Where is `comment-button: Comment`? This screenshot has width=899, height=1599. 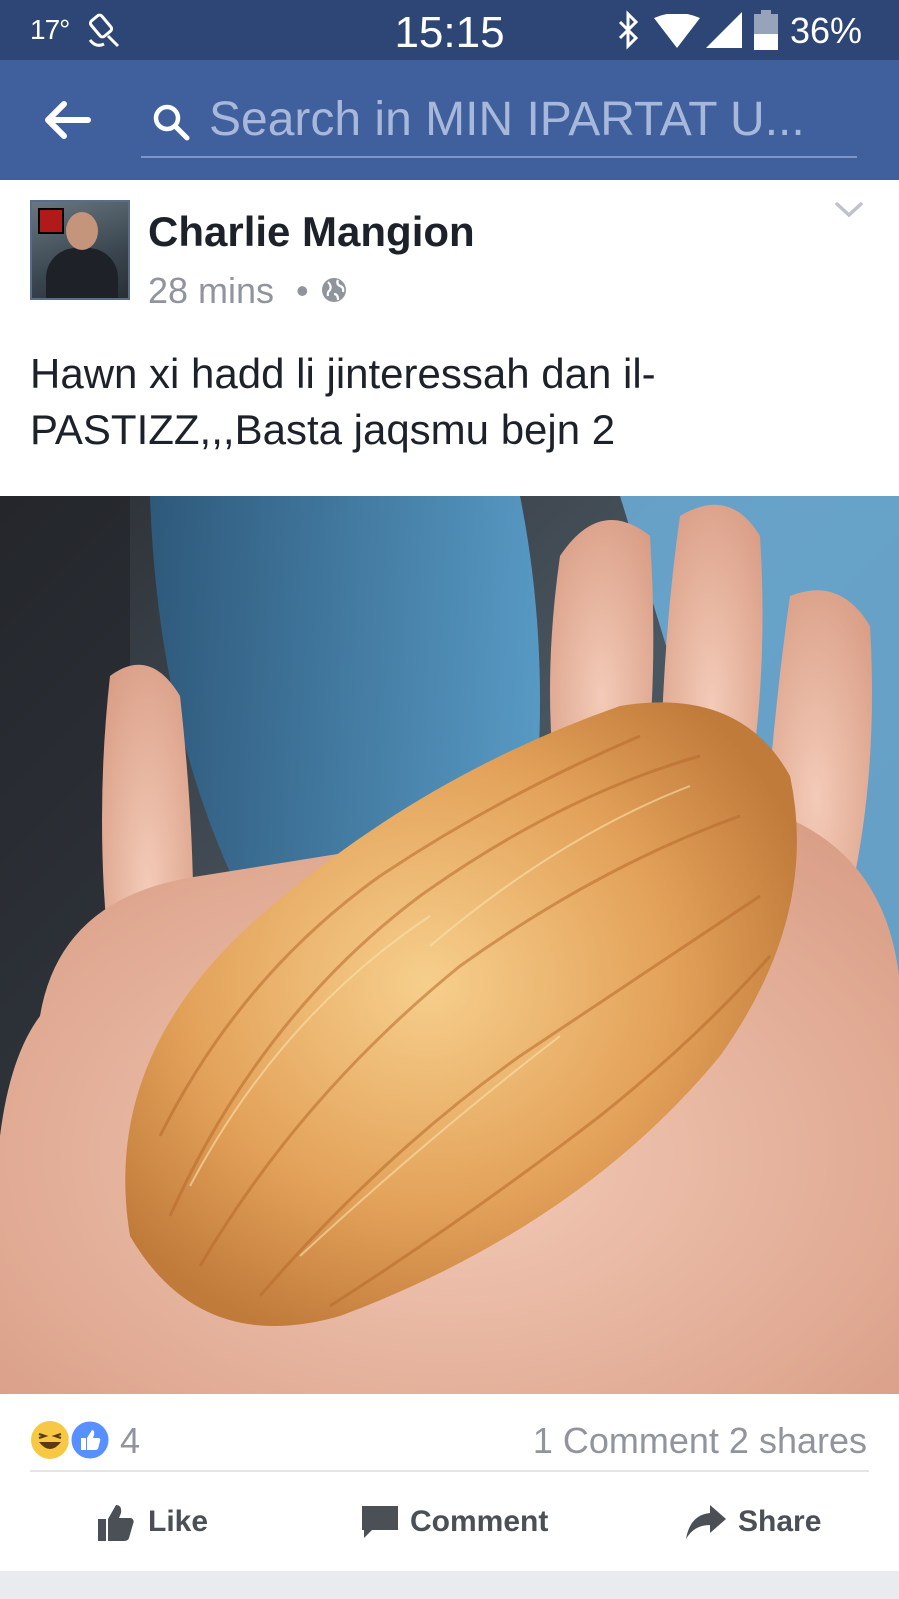
comment-button: Comment is located at coordinates (455, 1522).